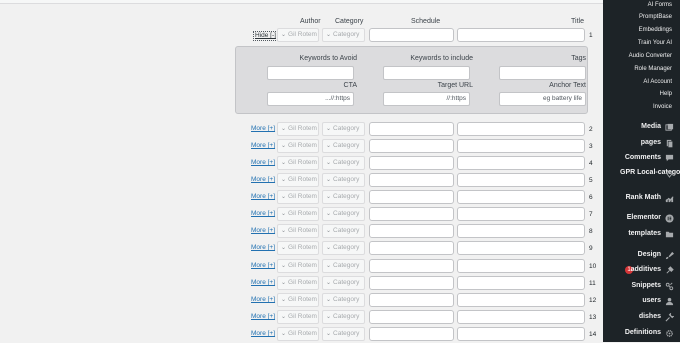 The height and width of the screenshot is (343, 680). I want to click on submenu-item-invoice: Invoice, so click(662, 107).